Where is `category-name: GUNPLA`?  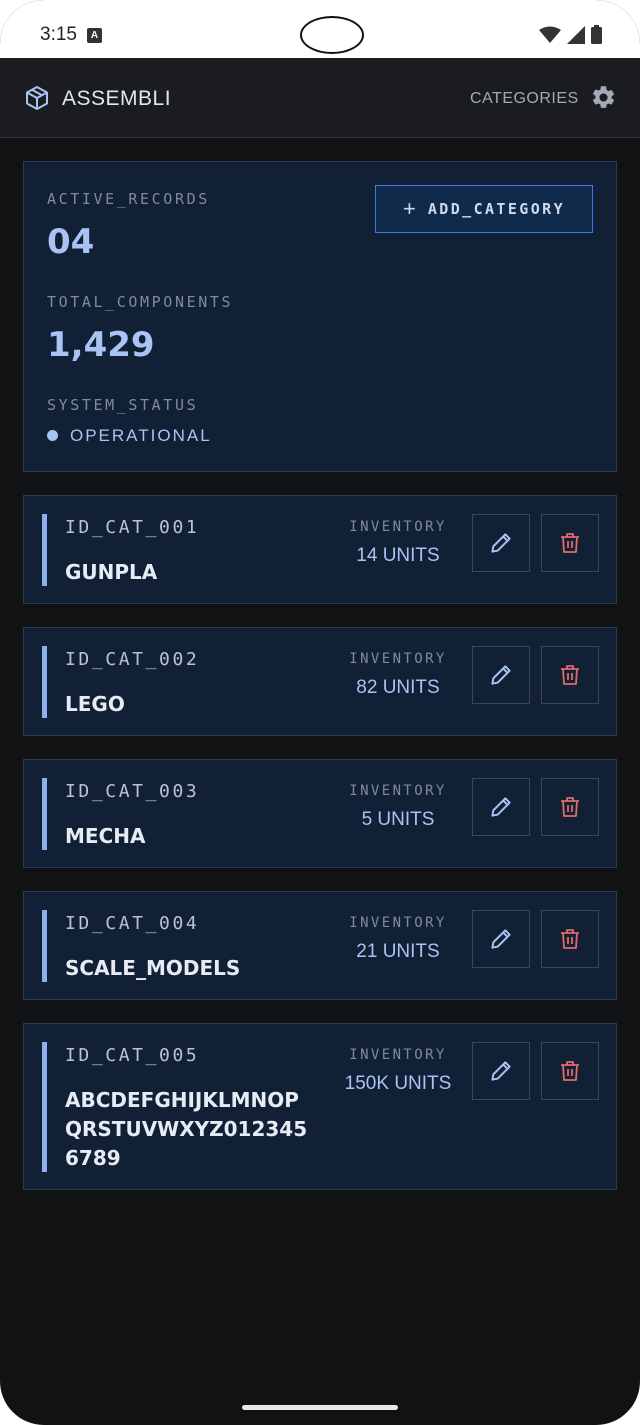
category-name: GUNPLA is located at coordinates (111, 572).